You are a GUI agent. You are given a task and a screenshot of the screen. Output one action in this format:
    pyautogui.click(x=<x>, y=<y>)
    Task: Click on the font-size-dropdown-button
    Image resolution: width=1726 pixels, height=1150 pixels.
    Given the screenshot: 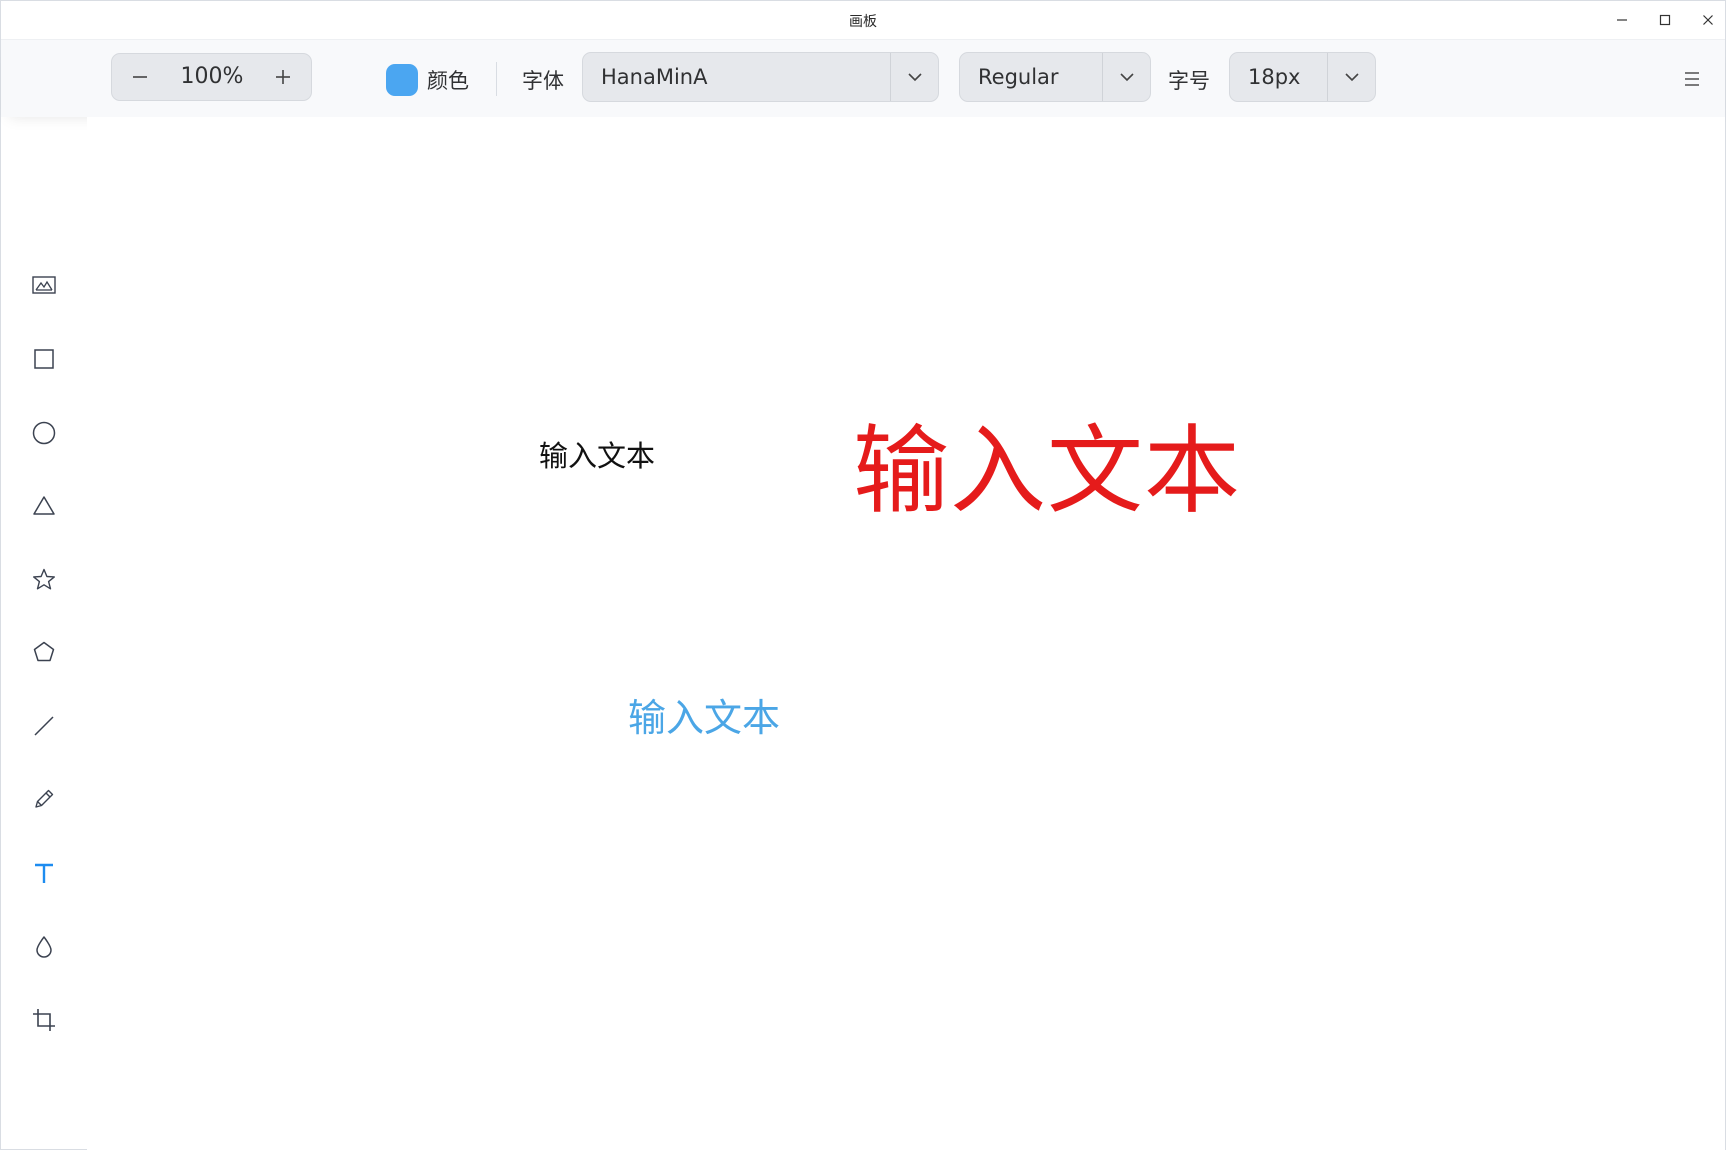 What is the action you would take?
    pyautogui.click(x=1351, y=77)
    